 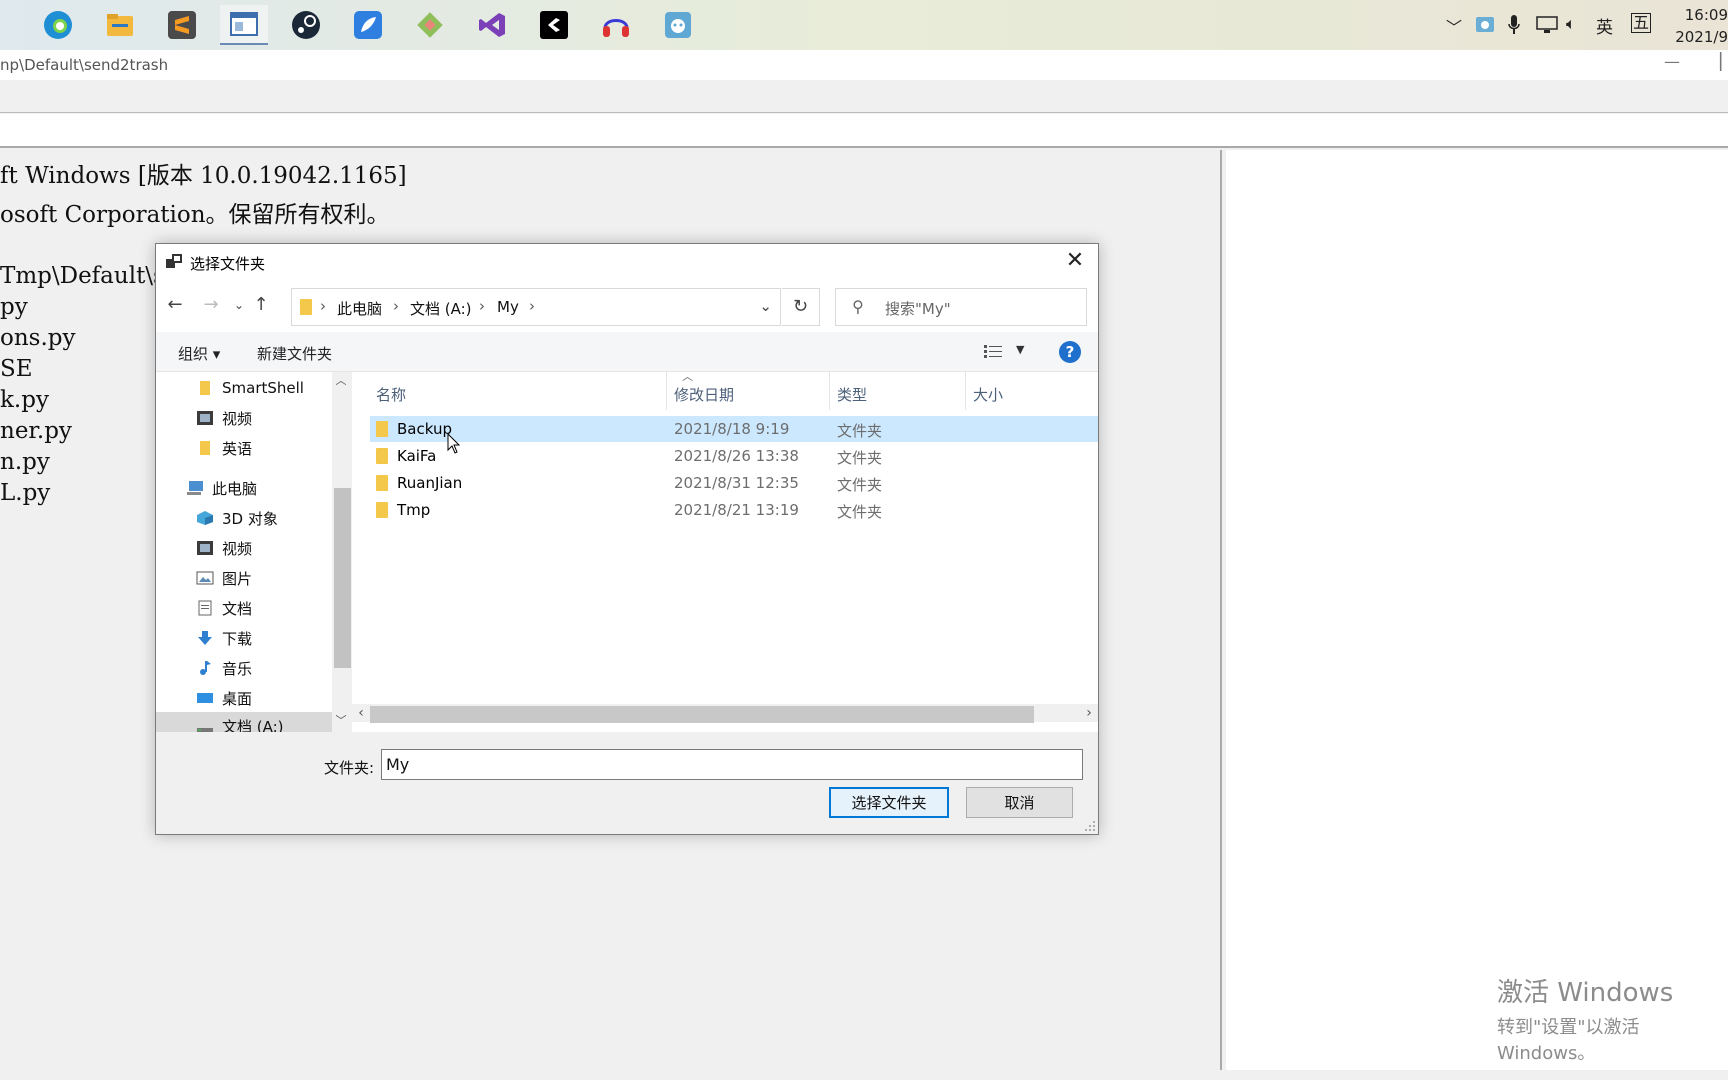 I want to click on table-row: KaiFa 2021/8/26 13:38 文件夹, so click(x=734, y=456).